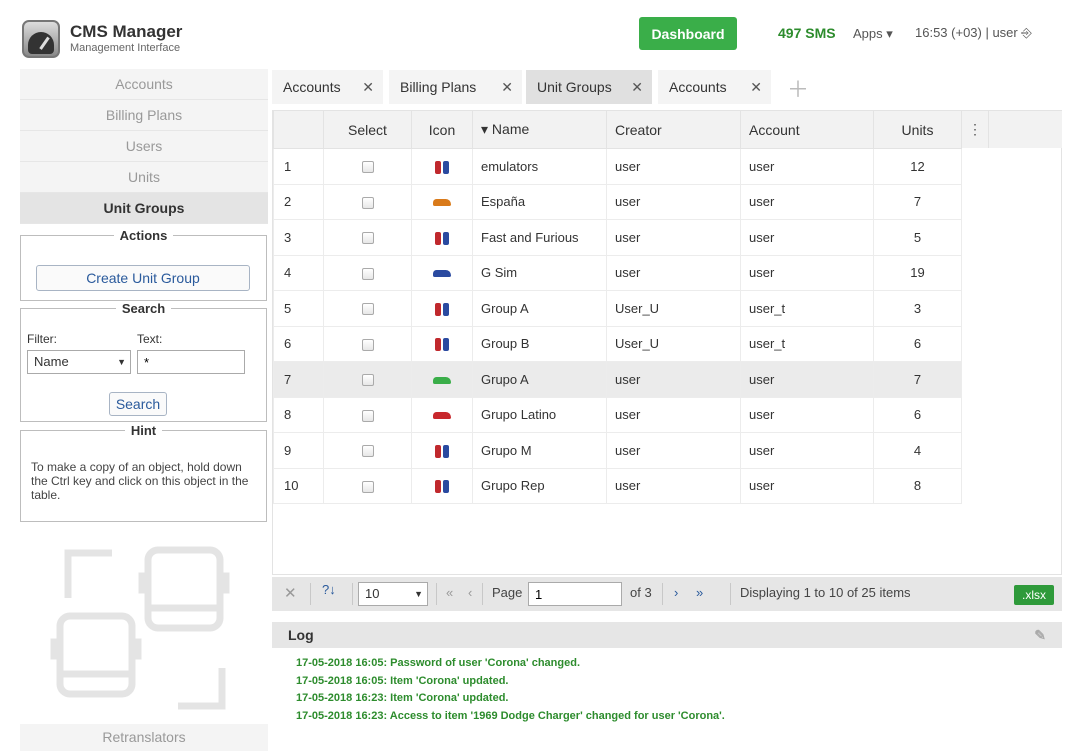 This screenshot has height=756, width=1066. What do you see at coordinates (312, 87) in the screenshot?
I see `tab-label: Accounts` at bounding box center [312, 87].